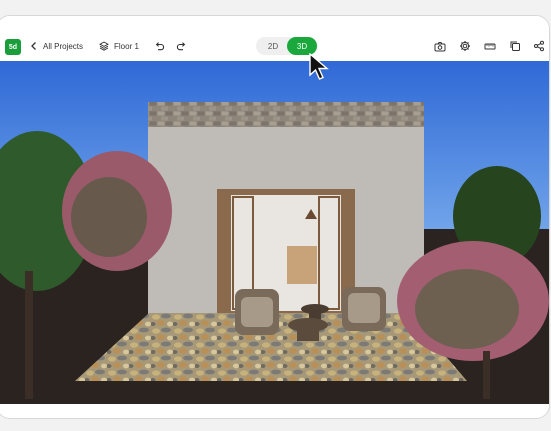 The height and width of the screenshot is (431, 551). What do you see at coordinates (302, 265) in the screenshot?
I see `interior-cabinet` at bounding box center [302, 265].